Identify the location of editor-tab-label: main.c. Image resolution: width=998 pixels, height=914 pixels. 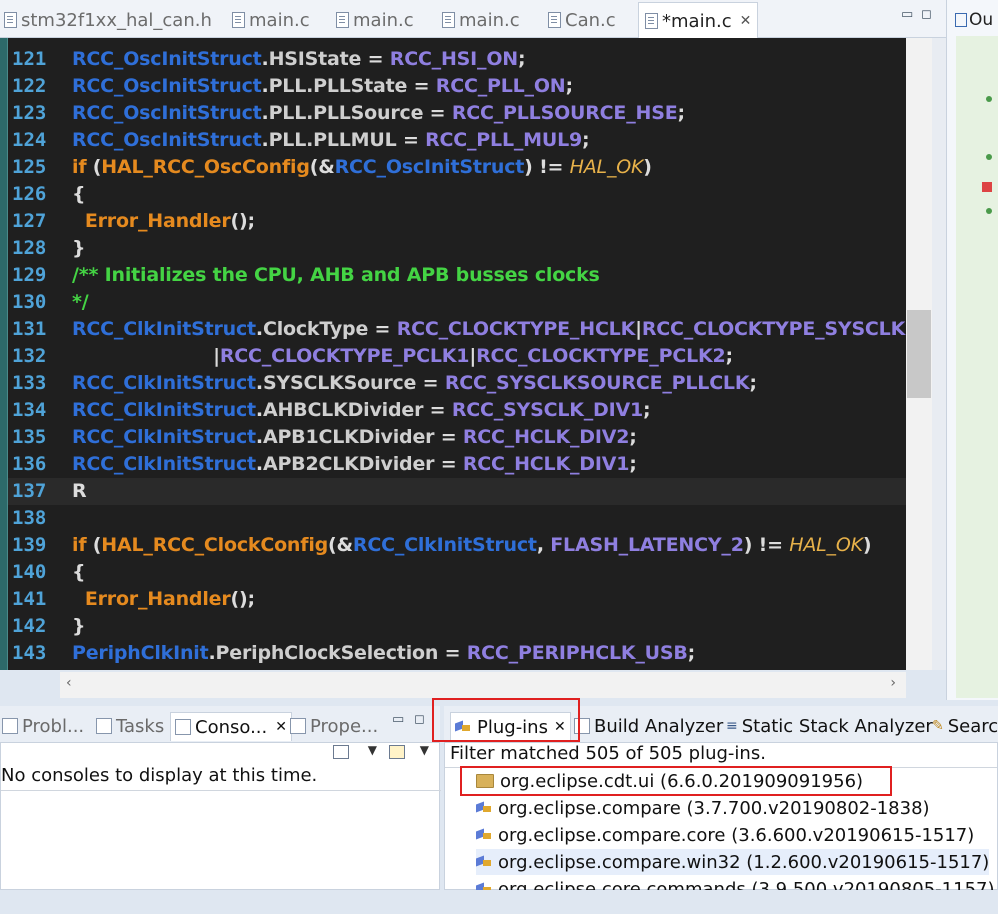
(383, 20).